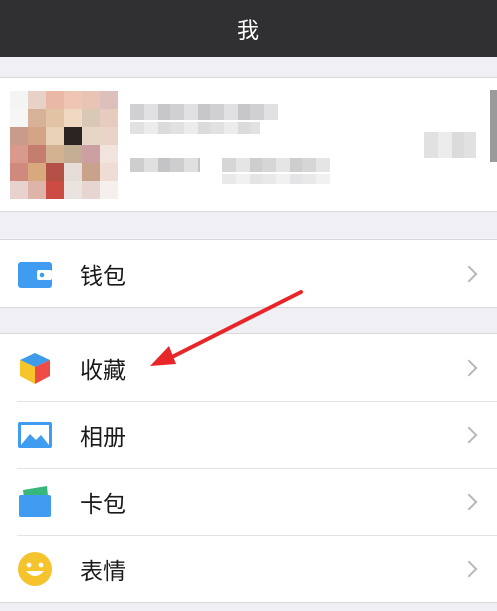 This screenshot has height=611, width=497. I want to click on account-id-blurred-shadow, so click(276, 179).